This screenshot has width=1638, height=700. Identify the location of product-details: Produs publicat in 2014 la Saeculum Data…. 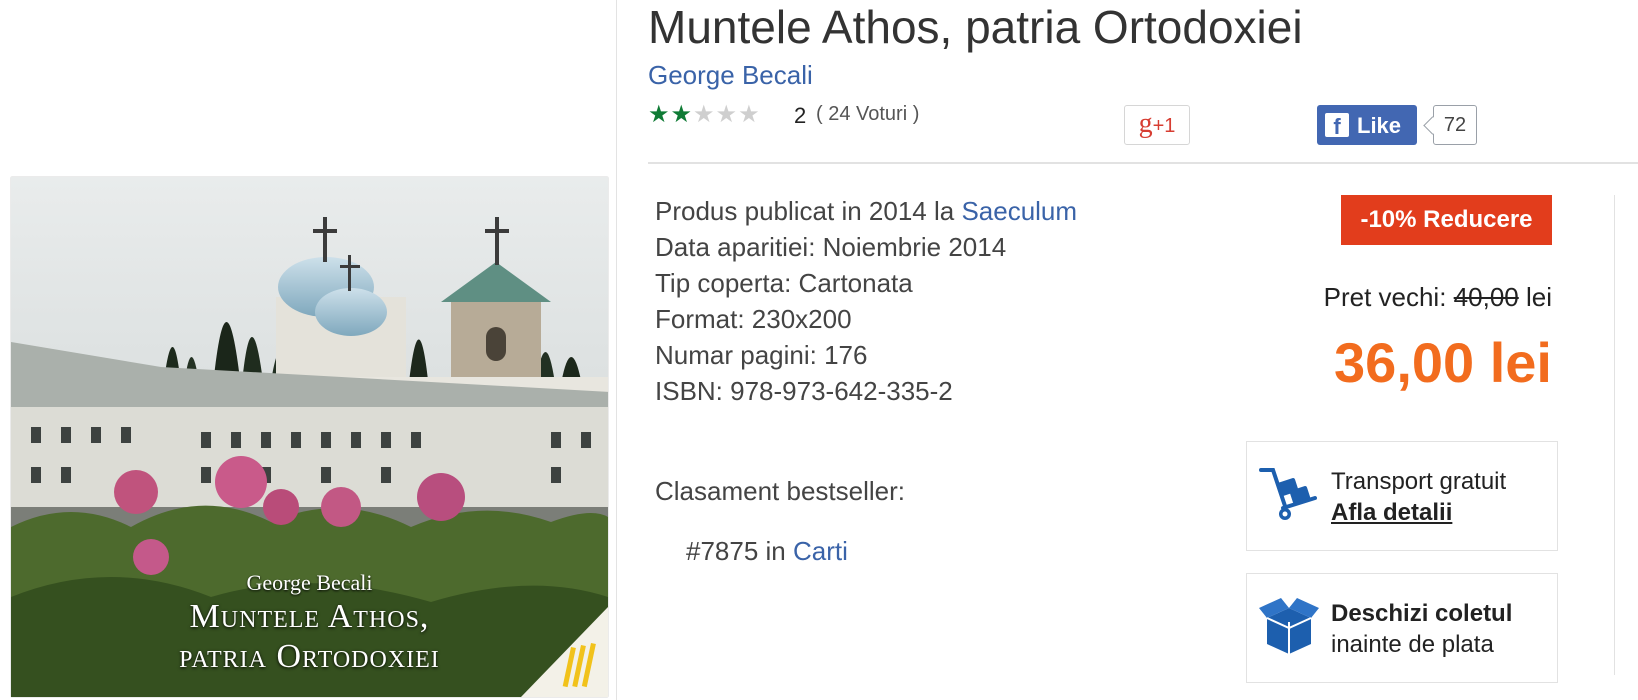
(866, 301).